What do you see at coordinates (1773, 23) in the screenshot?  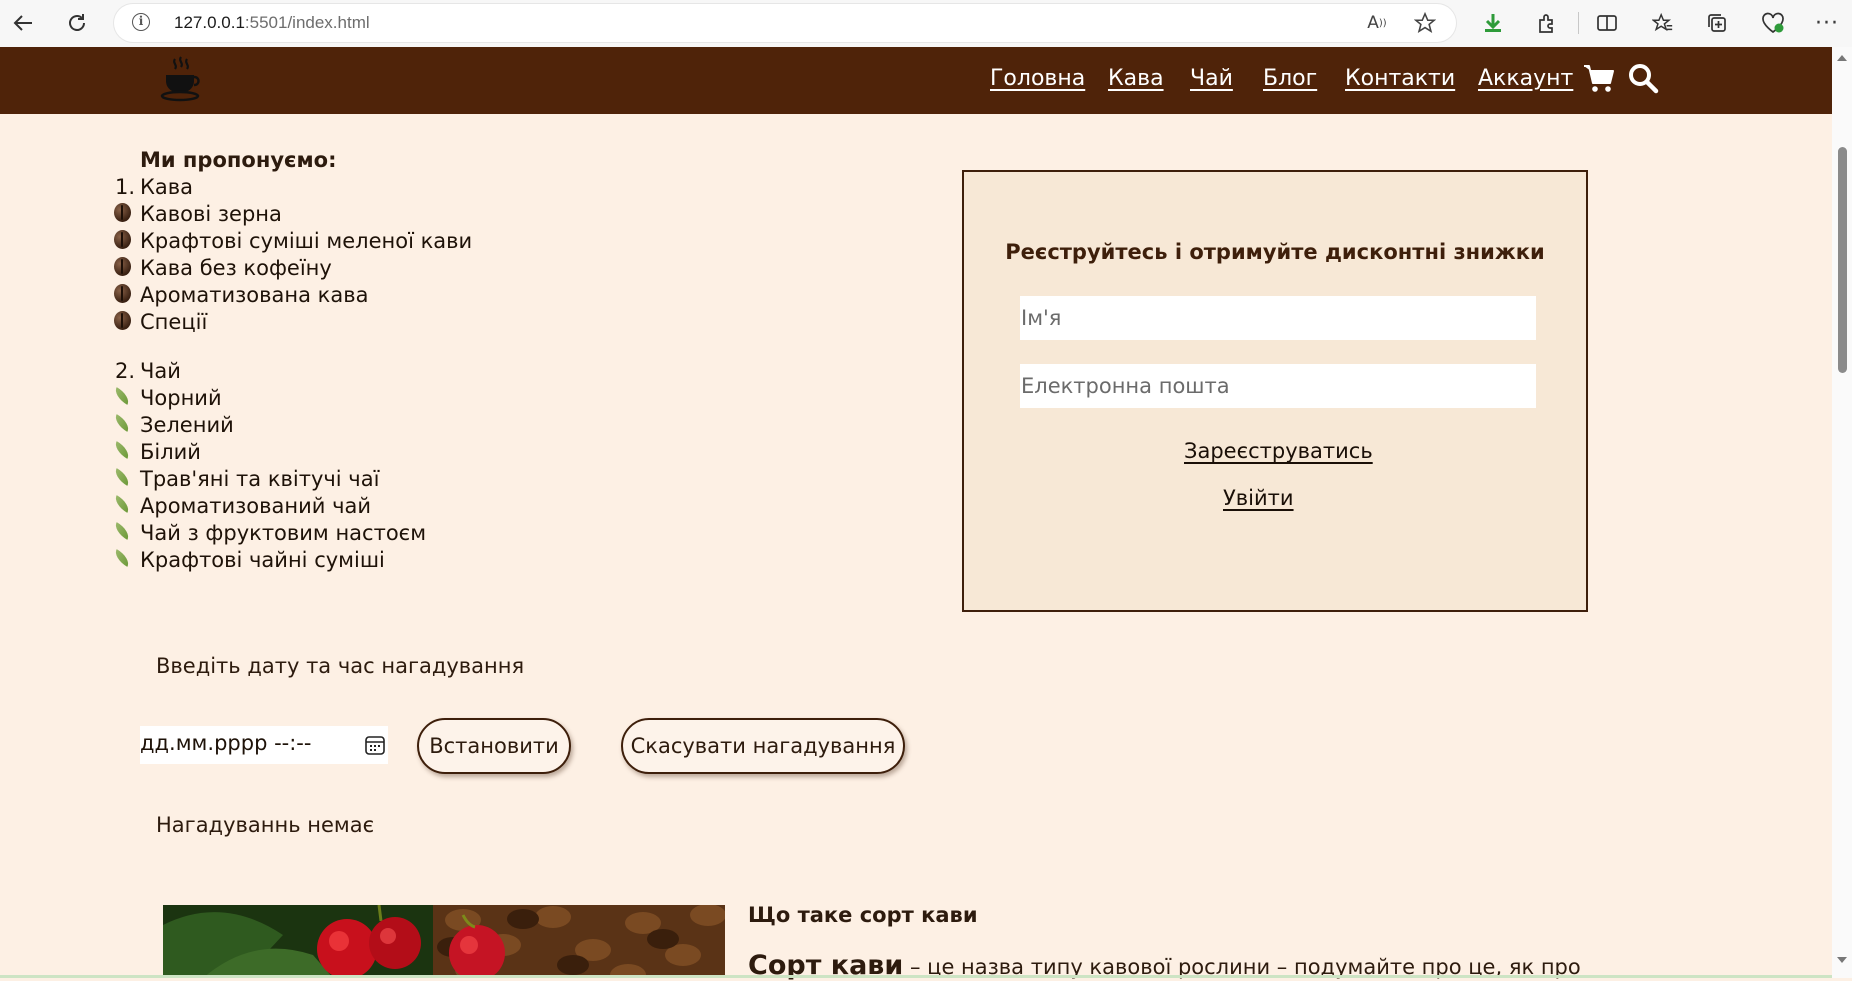 I see `browser-essentials-icon` at bounding box center [1773, 23].